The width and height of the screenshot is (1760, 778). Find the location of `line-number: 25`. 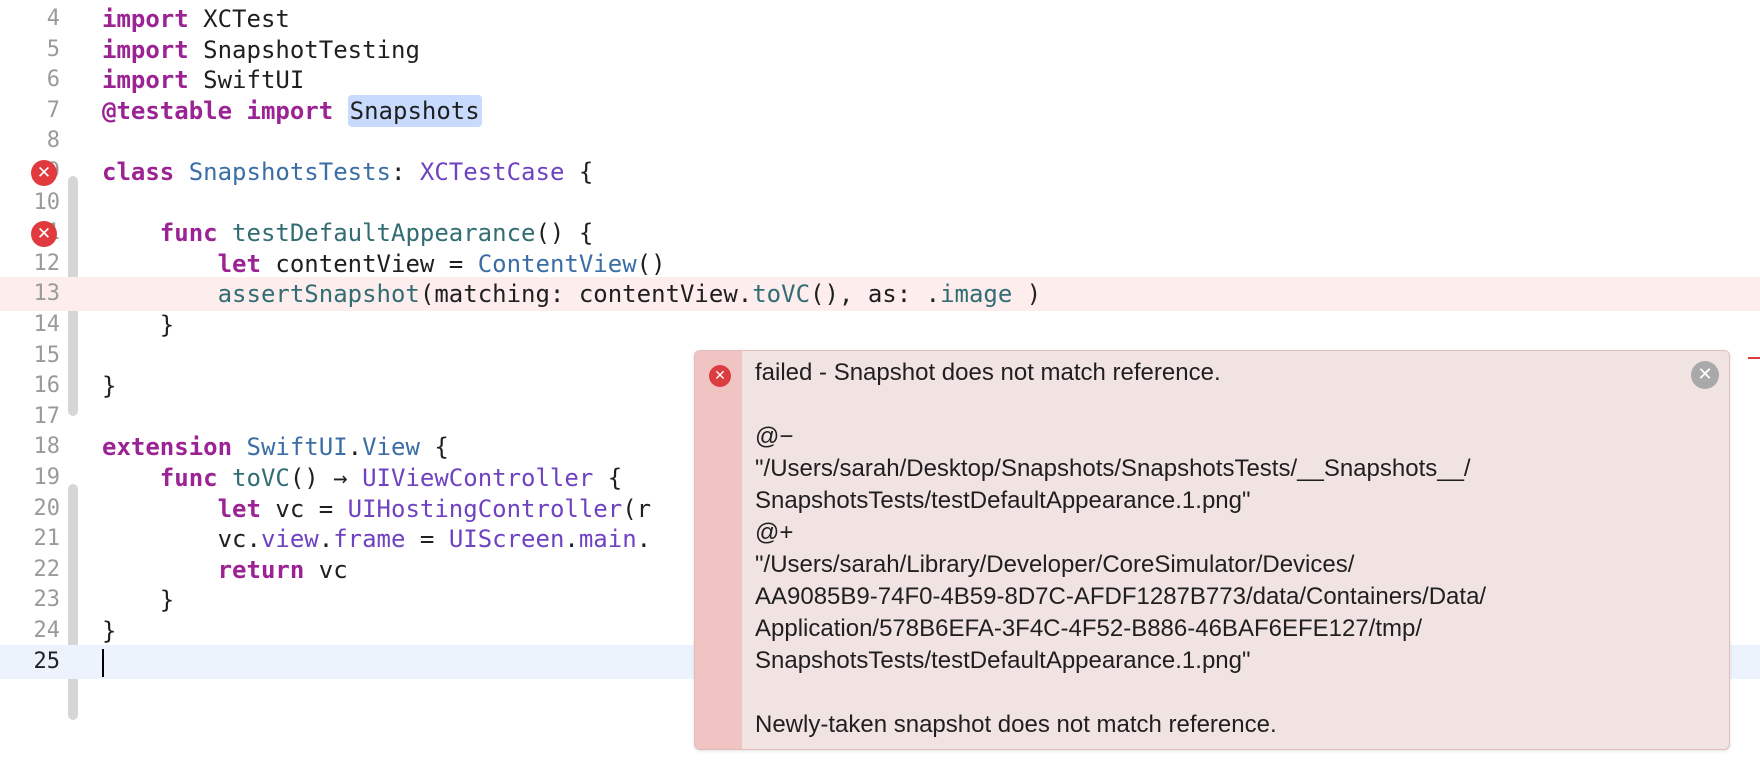

line-number: 25 is located at coordinates (47, 661).